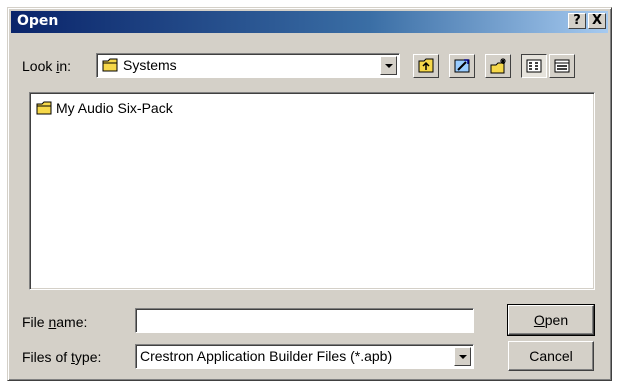  I want to click on title-bar: Open ? X, so click(309, 22).